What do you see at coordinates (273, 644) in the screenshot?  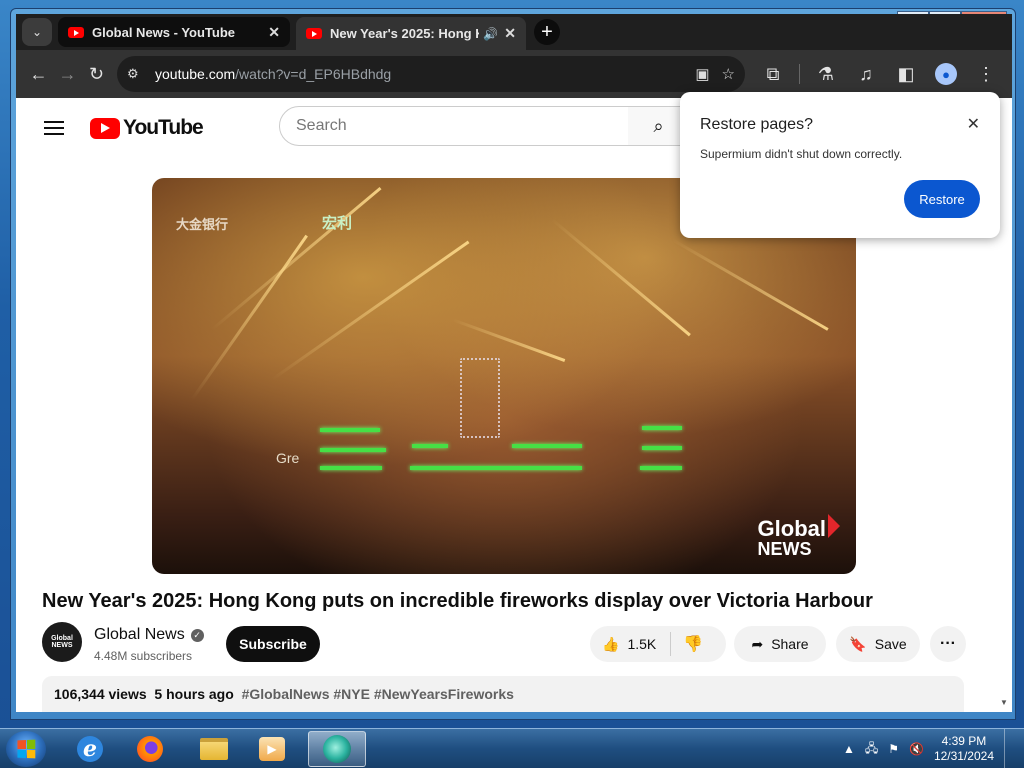 I see `subscribe-button: Subscribe` at bounding box center [273, 644].